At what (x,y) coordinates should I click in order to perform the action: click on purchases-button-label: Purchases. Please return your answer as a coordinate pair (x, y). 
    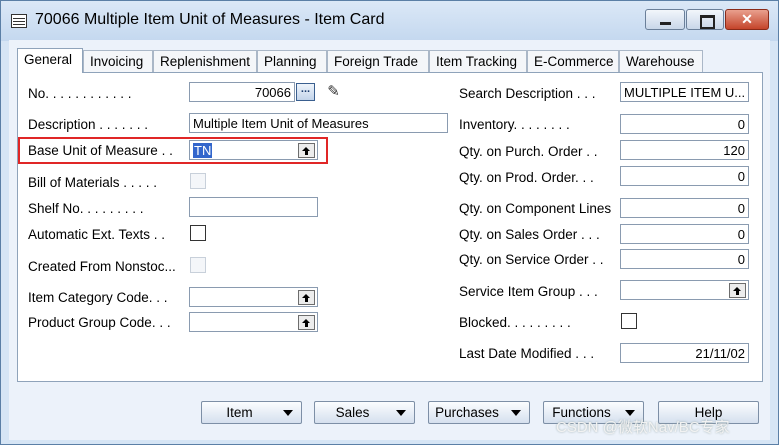
    Looking at the image, I should click on (467, 412).